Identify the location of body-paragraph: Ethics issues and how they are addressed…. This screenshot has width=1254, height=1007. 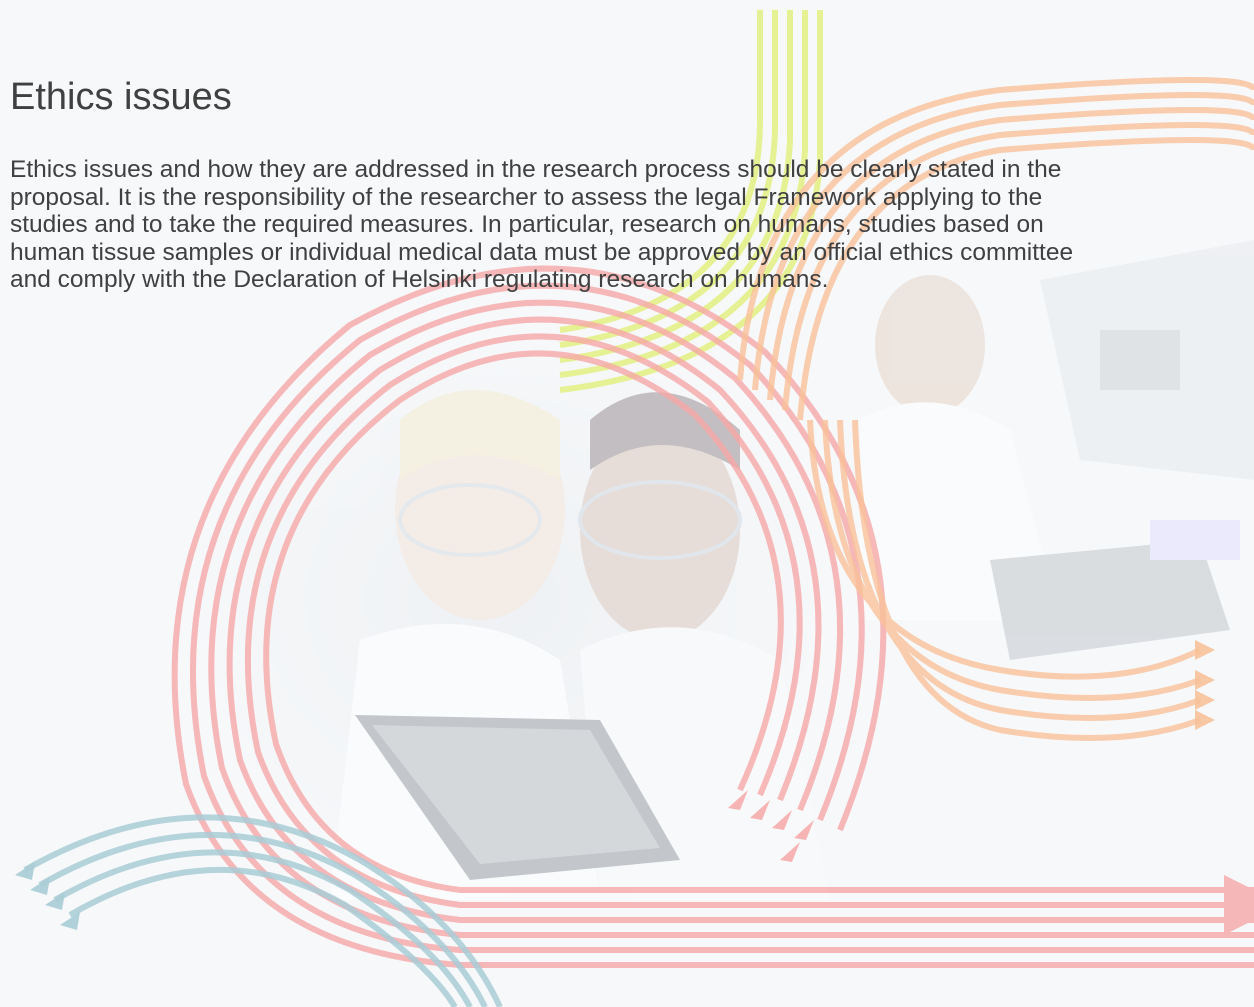
(632, 225).